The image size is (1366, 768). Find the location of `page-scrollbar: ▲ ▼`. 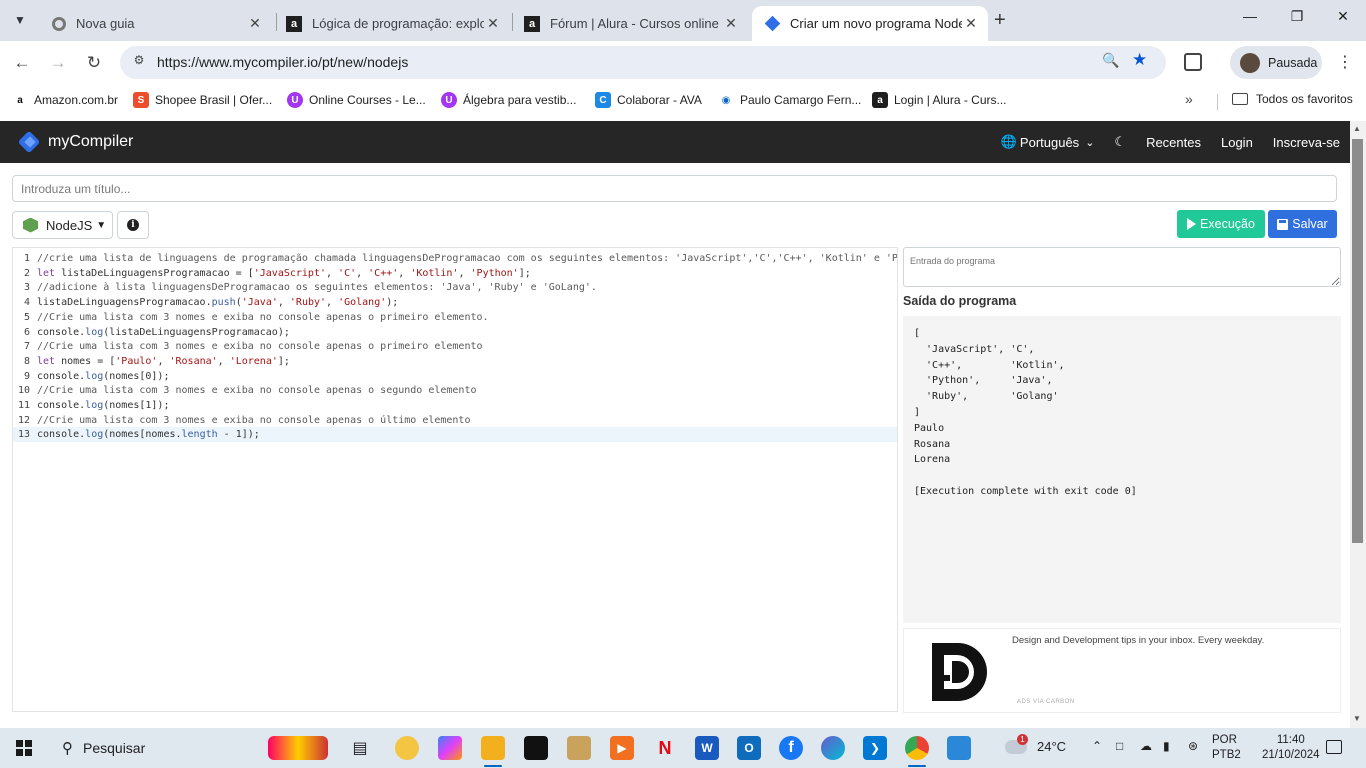

page-scrollbar: ▲ ▼ is located at coordinates (1358, 424).